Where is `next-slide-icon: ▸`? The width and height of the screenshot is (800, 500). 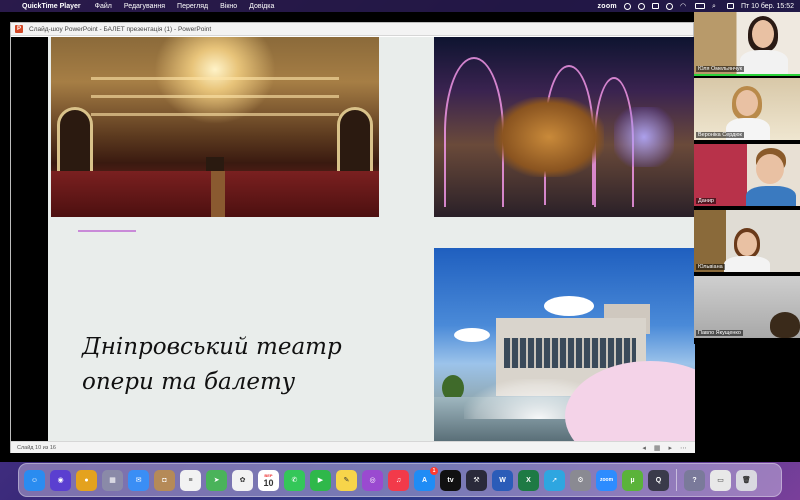 next-slide-icon: ▸ is located at coordinates (670, 448).